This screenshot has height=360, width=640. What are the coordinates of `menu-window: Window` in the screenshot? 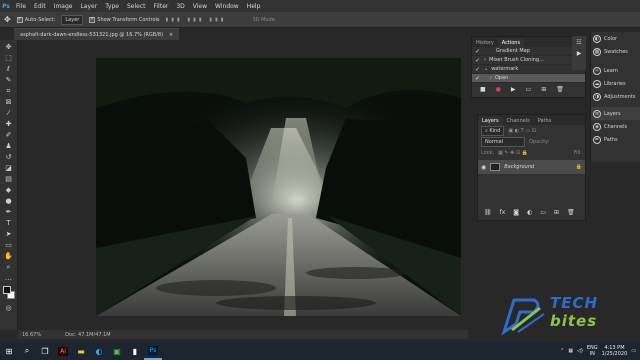 It's located at (227, 6).